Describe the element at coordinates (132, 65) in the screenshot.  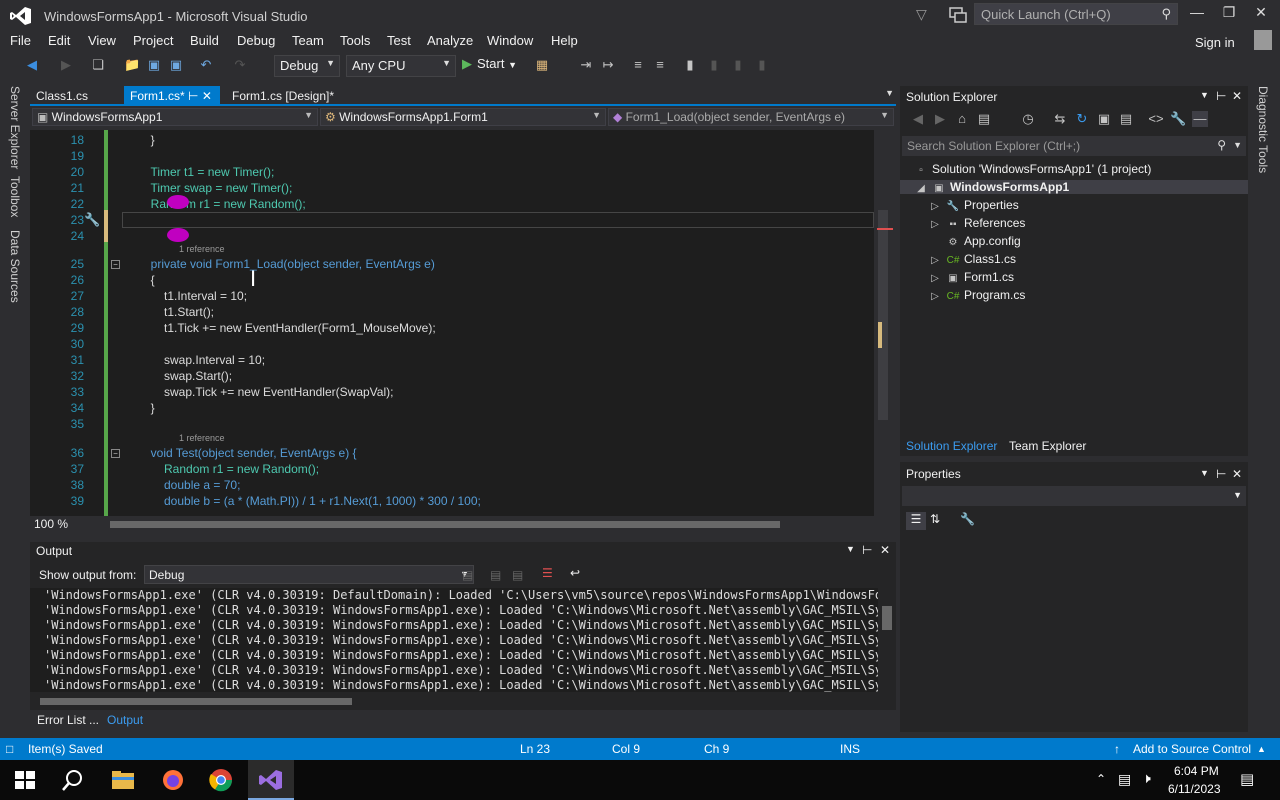
I see `open-file-icon: 📁` at that location.